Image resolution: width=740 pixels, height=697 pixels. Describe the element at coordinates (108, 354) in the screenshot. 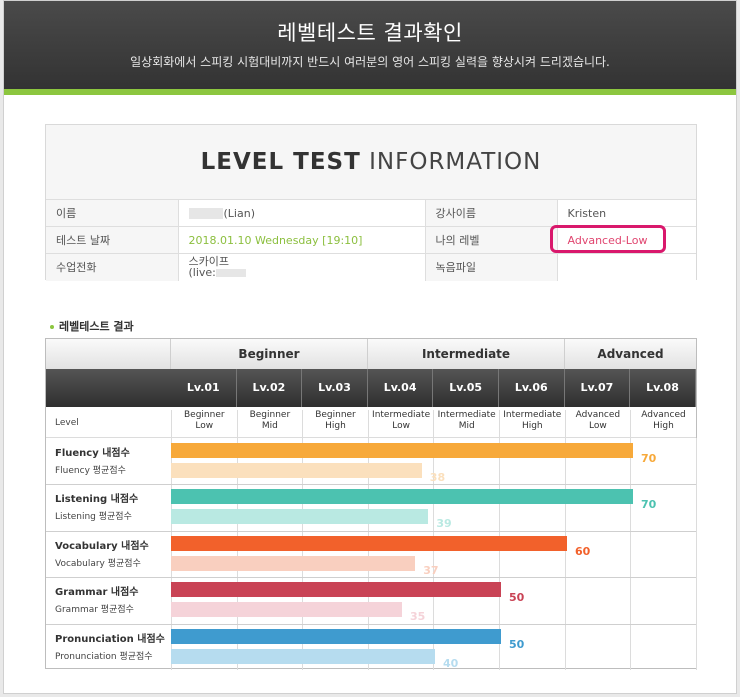

I see `group-header-empty` at that location.